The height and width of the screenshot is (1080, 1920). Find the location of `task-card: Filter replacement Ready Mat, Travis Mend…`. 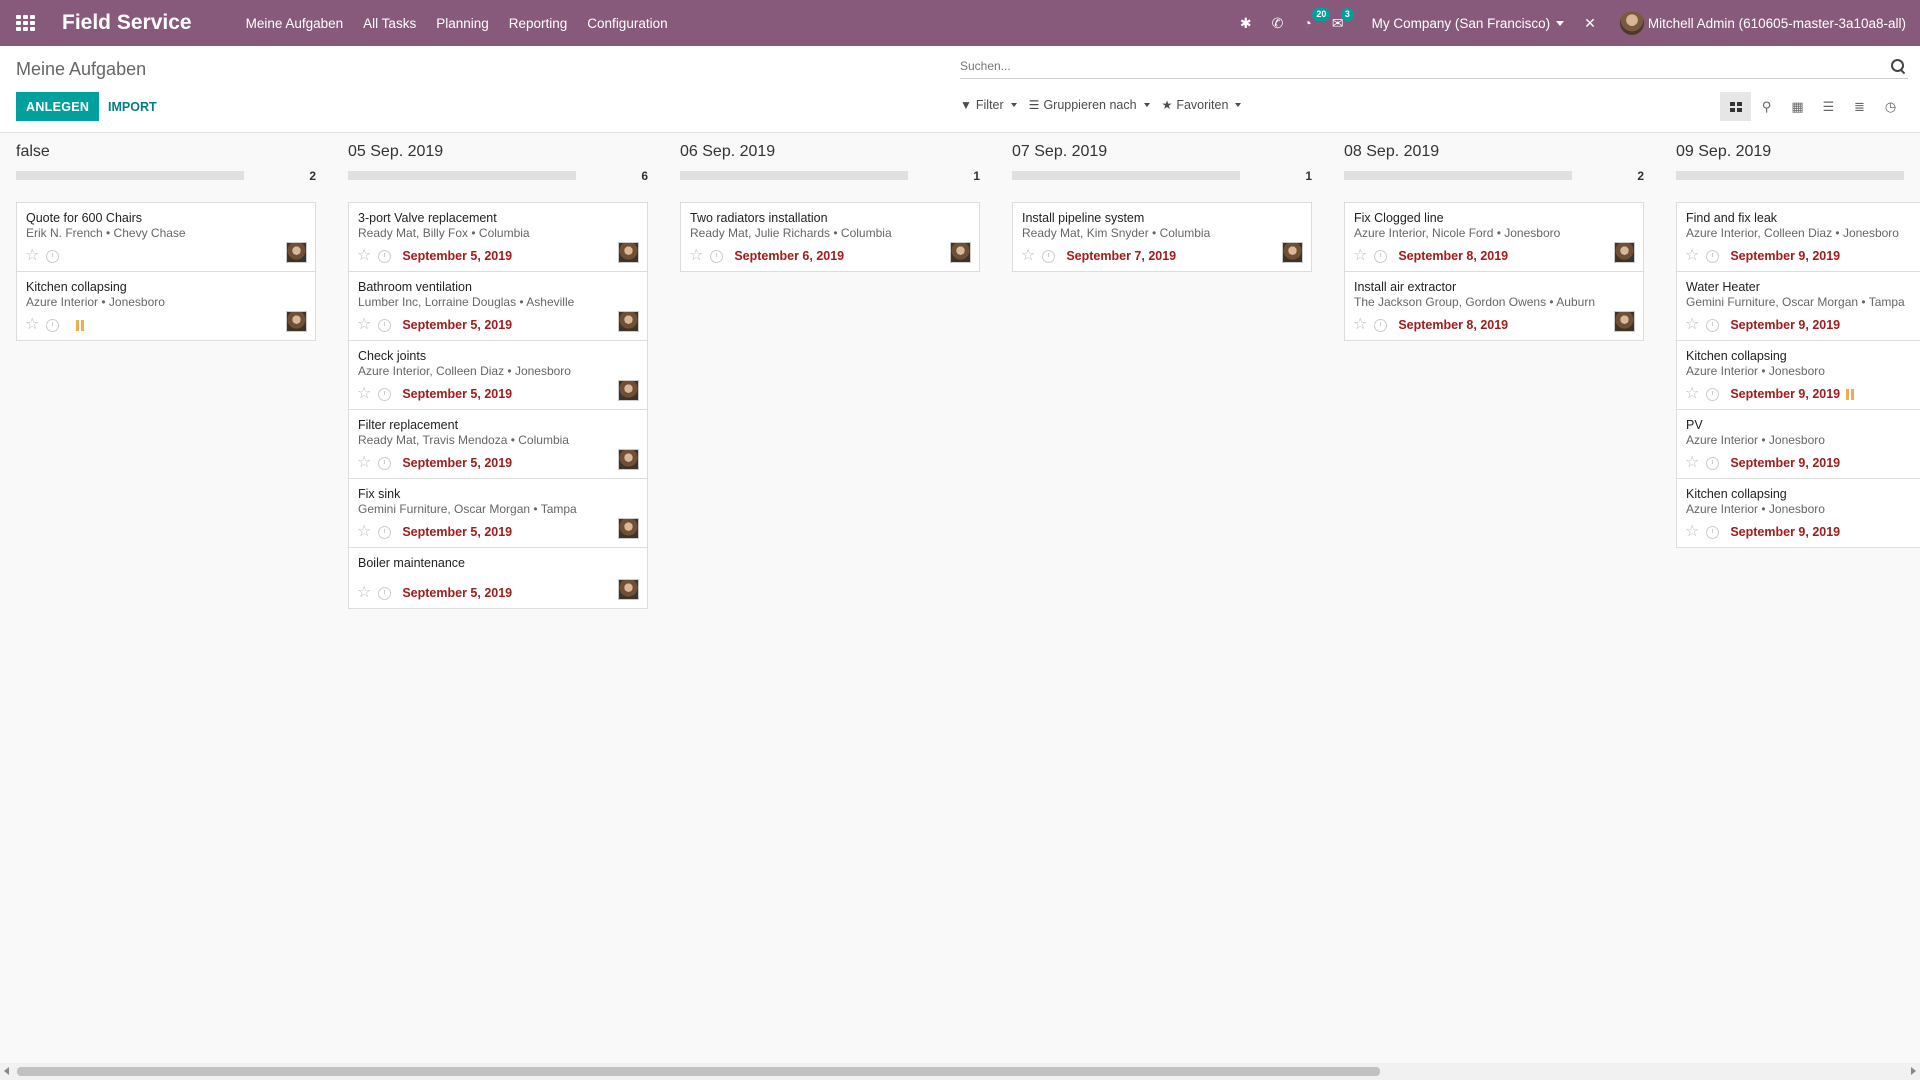

task-card: Filter replacement Ready Mat, Travis Mend… is located at coordinates (498, 444).